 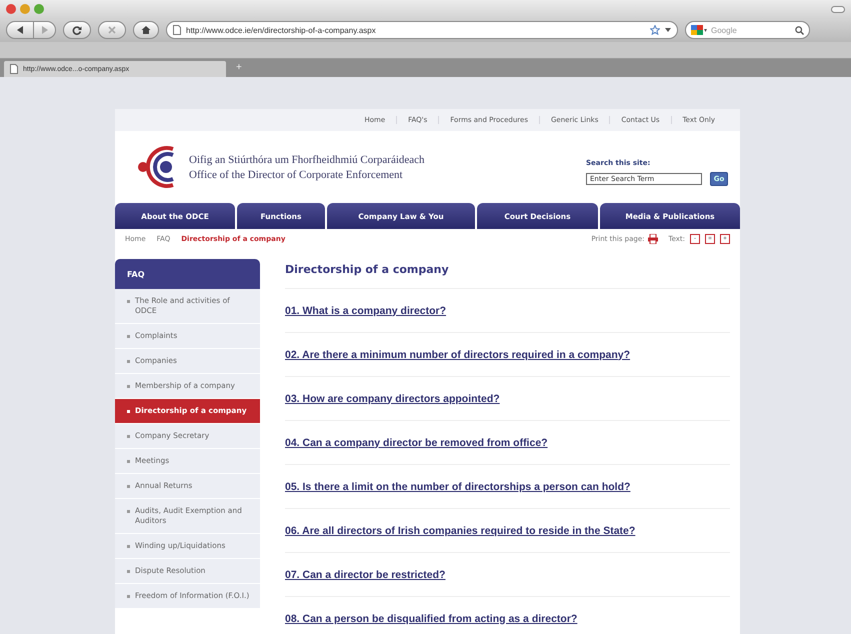 What do you see at coordinates (307, 160) in the screenshot?
I see `site-name-irish: Oifig an Stiúrthóra um Fhorfheidhmiú Corparáideach` at bounding box center [307, 160].